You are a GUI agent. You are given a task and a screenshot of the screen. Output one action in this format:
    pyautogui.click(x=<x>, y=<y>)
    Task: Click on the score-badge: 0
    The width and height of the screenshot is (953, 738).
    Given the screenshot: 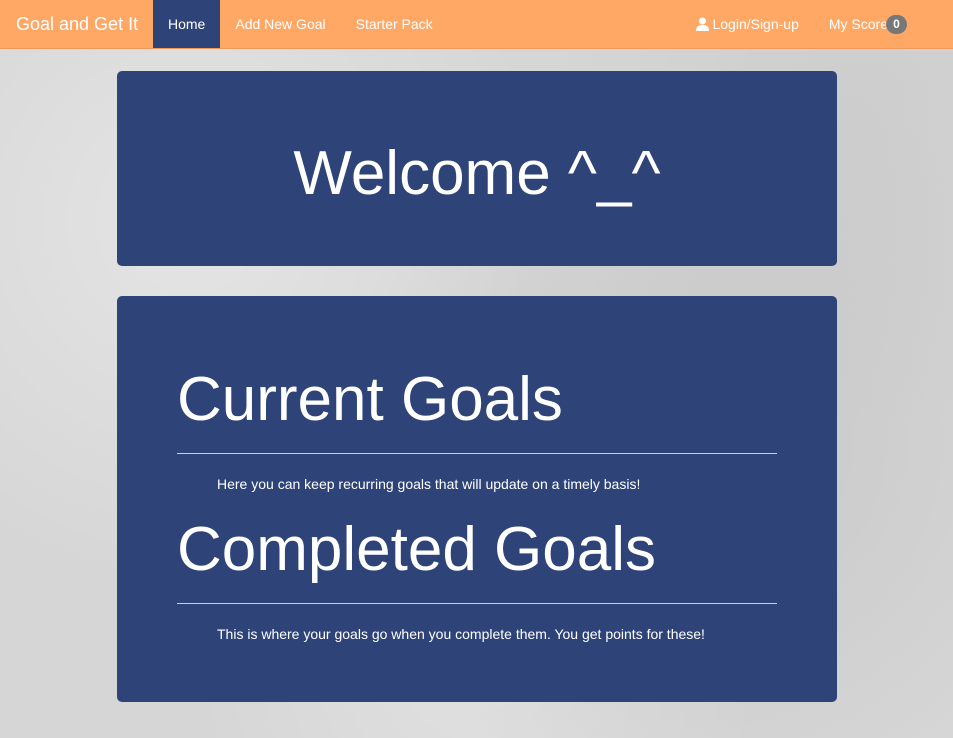 What is the action you would take?
    pyautogui.click(x=896, y=24)
    